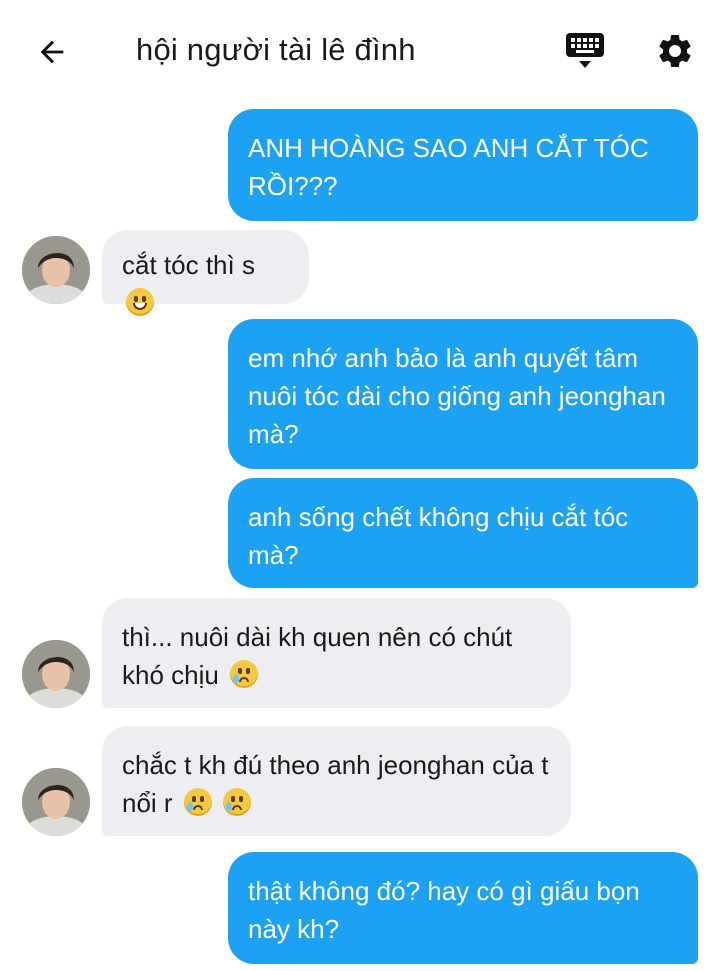 This screenshot has width=720, height=971. I want to click on grinning-face-icon, so click(140, 302).